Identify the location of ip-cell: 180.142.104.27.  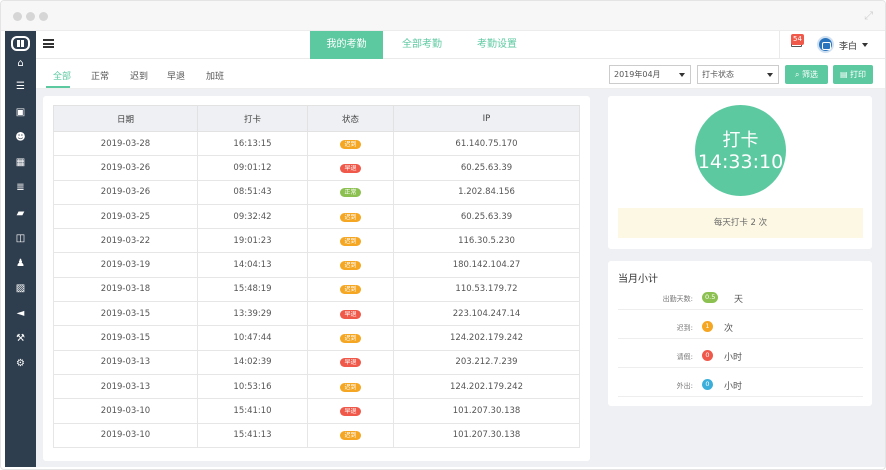
(486, 265).